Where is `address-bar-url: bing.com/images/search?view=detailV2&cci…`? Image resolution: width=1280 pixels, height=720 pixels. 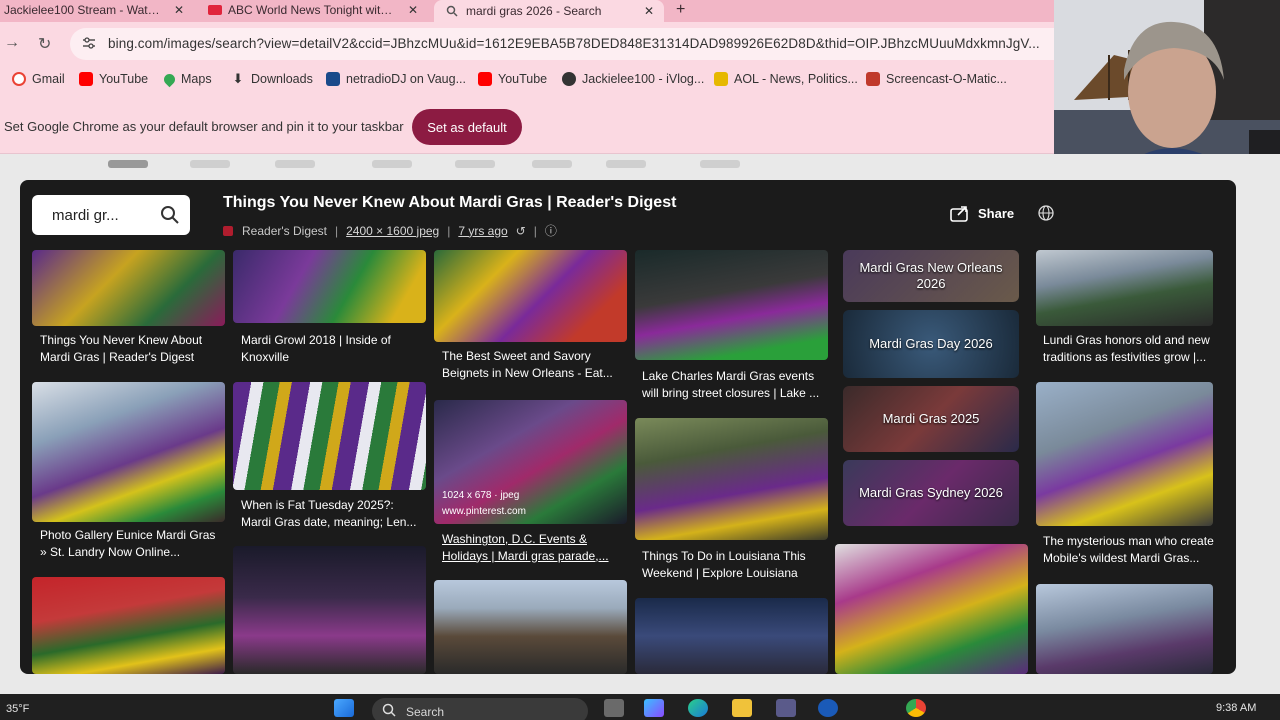 address-bar-url: bing.com/images/search?view=detailV2&cci… is located at coordinates (574, 43).